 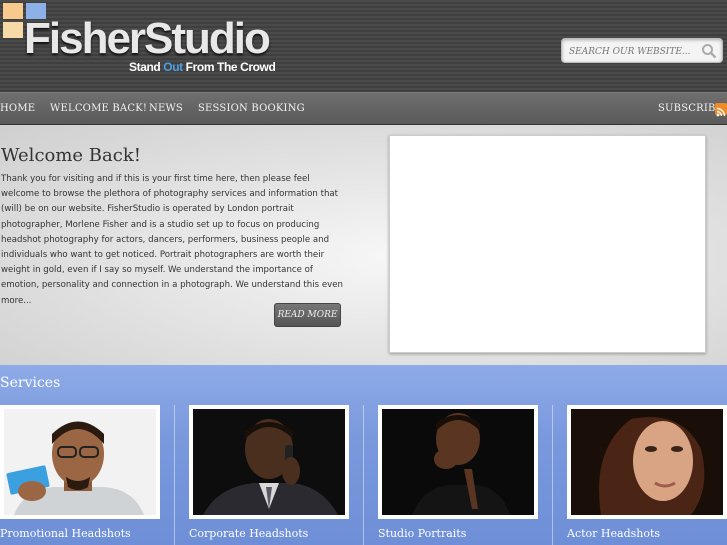 I want to click on subscribe-link: SUBSCRIBE, so click(x=690, y=108).